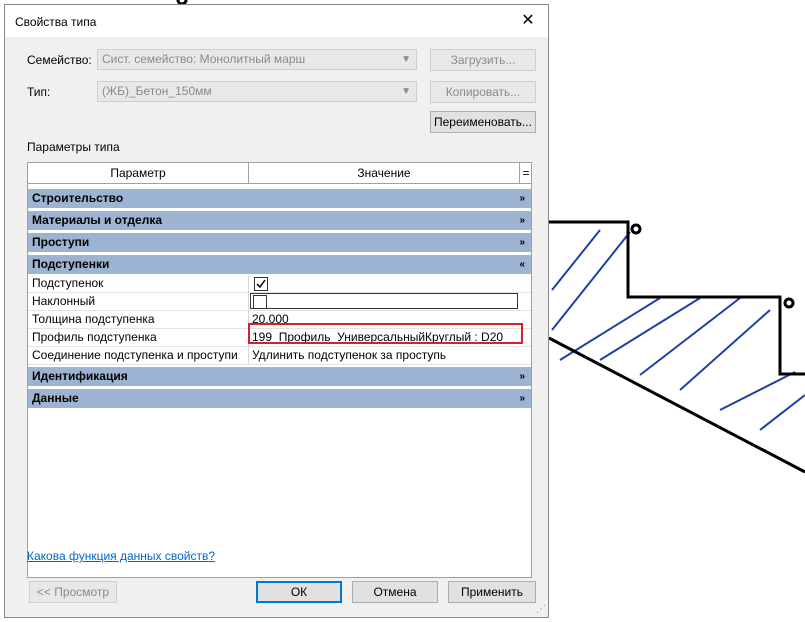  What do you see at coordinates (279, 264) in the screenshot?
I see `group-risers: Подступенки «` at bounding box center [279, 264].